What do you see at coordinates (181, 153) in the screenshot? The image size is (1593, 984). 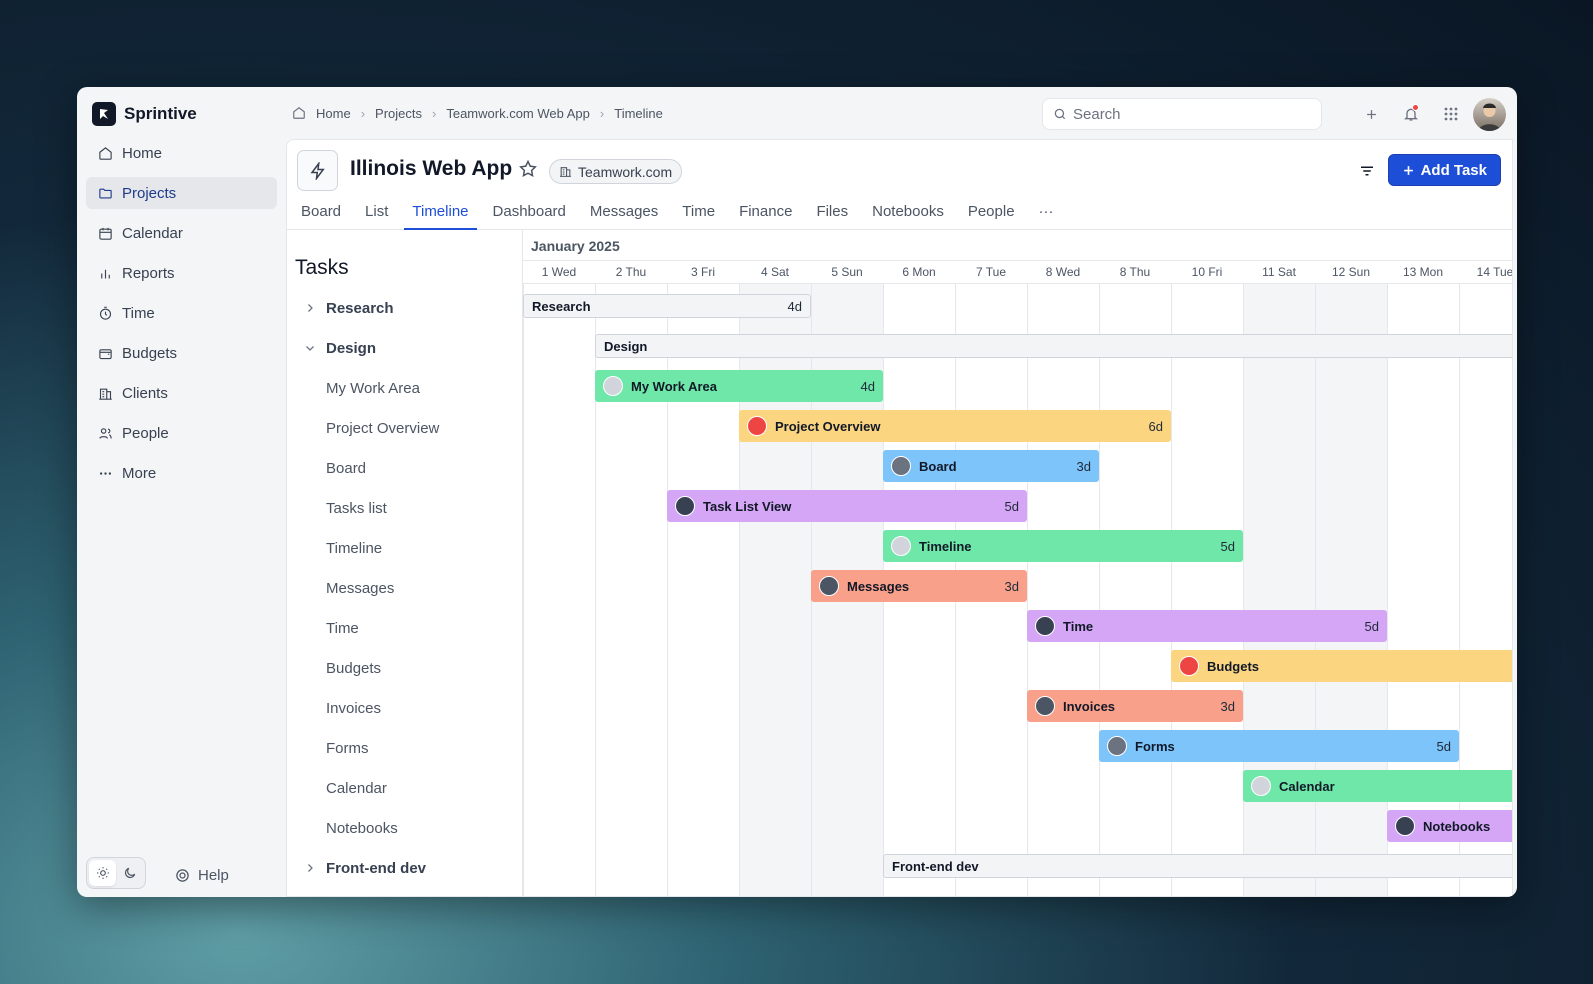 I see `sidebar-item-home: Home` at bounding box center [181, 153].